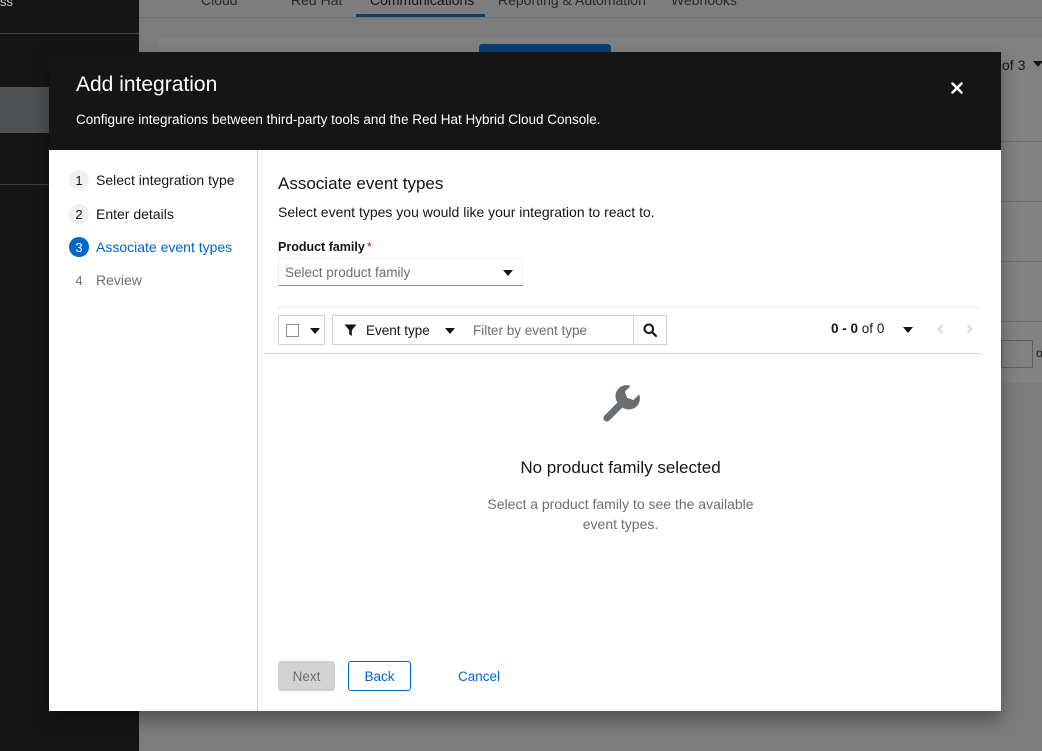 This screenshot has width=1042, height=751. What do you see at coordinates (629, 307) in the screenshot?
I see `toolbar-divider` at bounding box center [629, 307].